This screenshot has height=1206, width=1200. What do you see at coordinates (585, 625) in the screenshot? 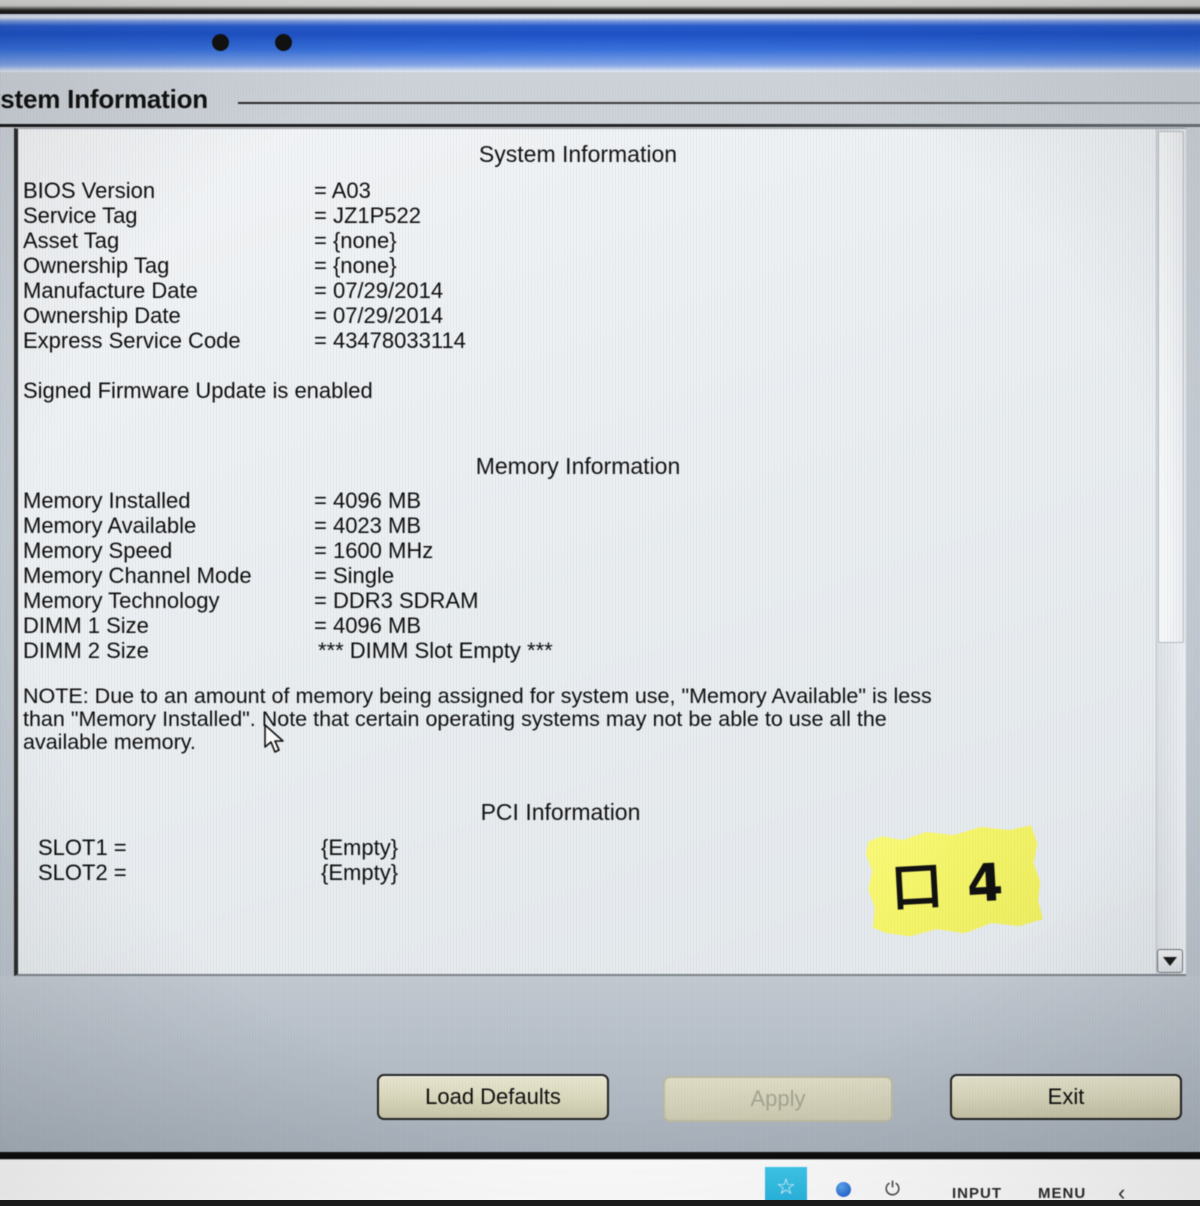
I see `table-row: DIMM 1 Size = 4096 MB` at bounding box center [585, 625].